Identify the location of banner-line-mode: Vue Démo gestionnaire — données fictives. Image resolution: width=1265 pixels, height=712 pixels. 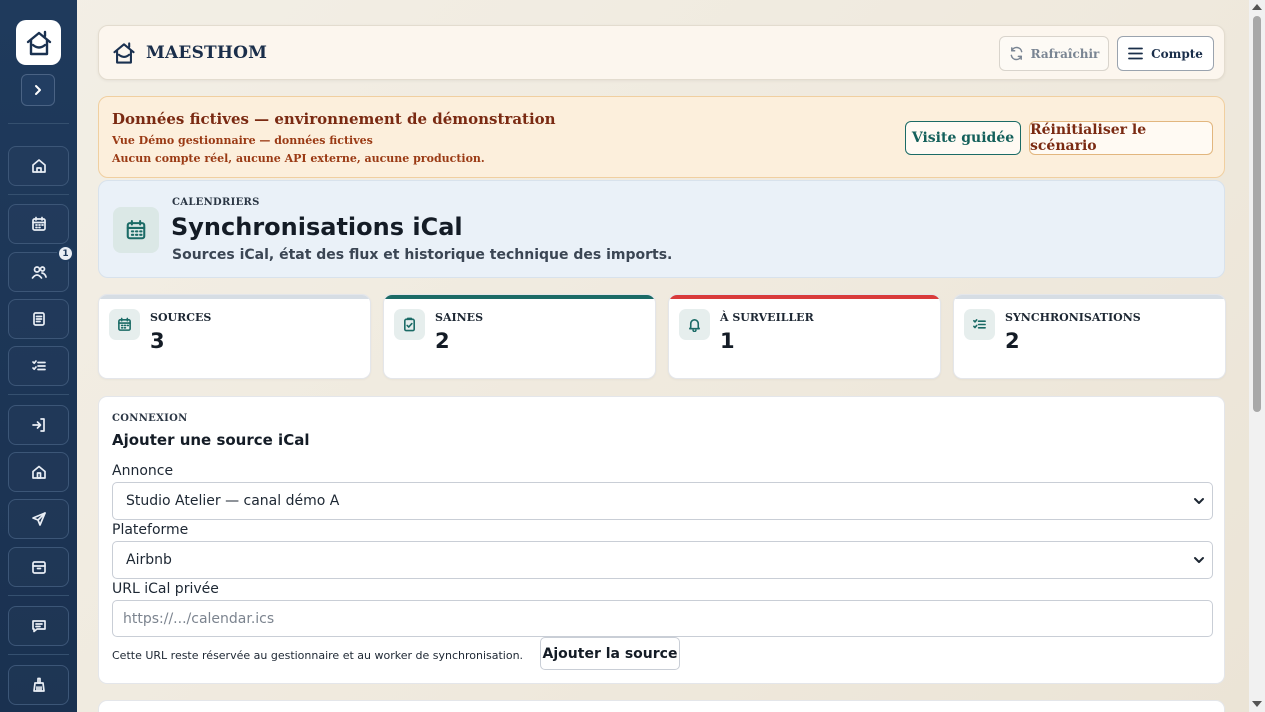
(242, 140).